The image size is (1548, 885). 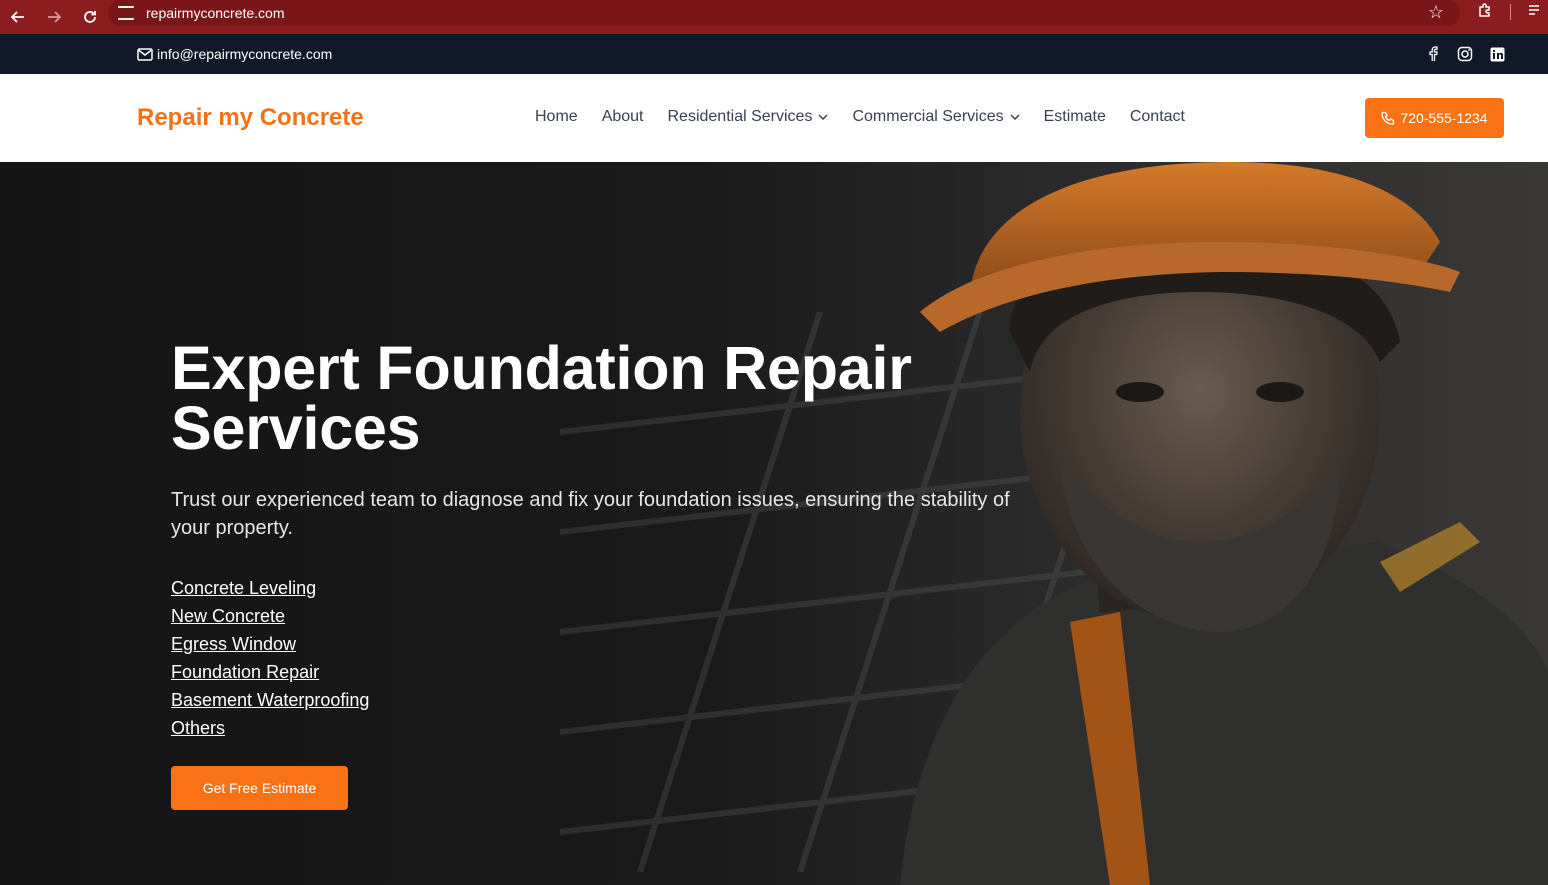 What do you see at coordinates (784, 13) in the screenshot?
I see `address-bar: repairmyconcrete.com ☆` at bounding box center [784, 13].